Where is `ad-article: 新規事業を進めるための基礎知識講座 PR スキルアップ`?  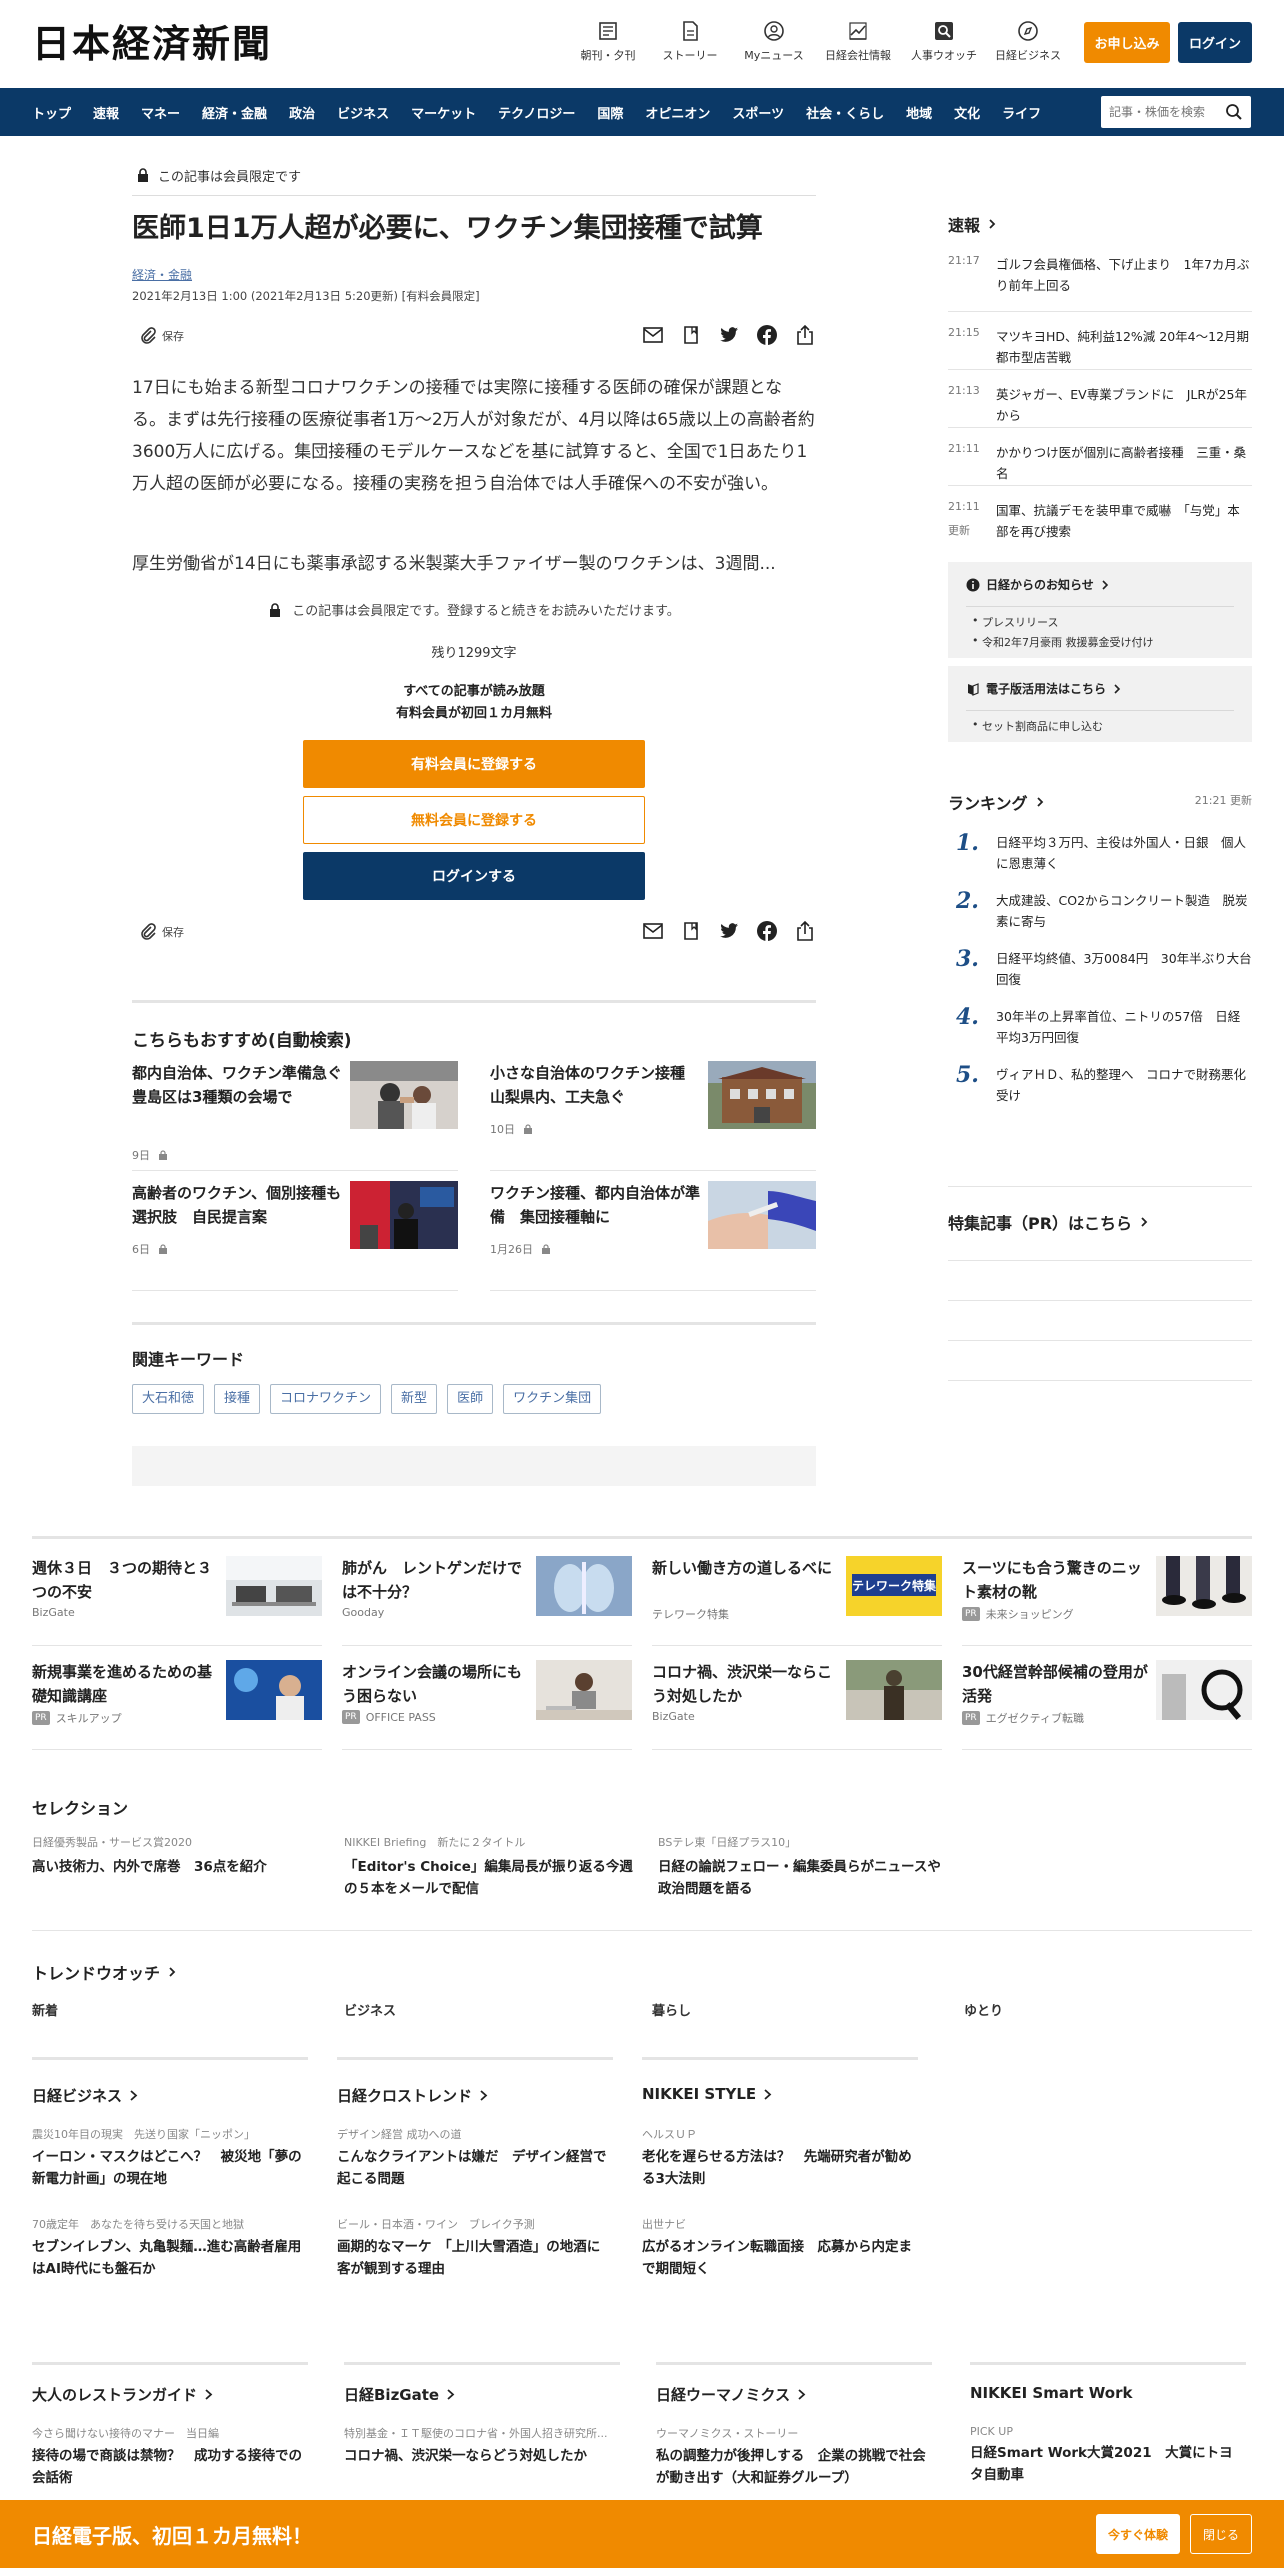 ad-article: 新規事業を進めるための基礎知識講座 PR スキルアップ is located at coordinates (177, 1705).